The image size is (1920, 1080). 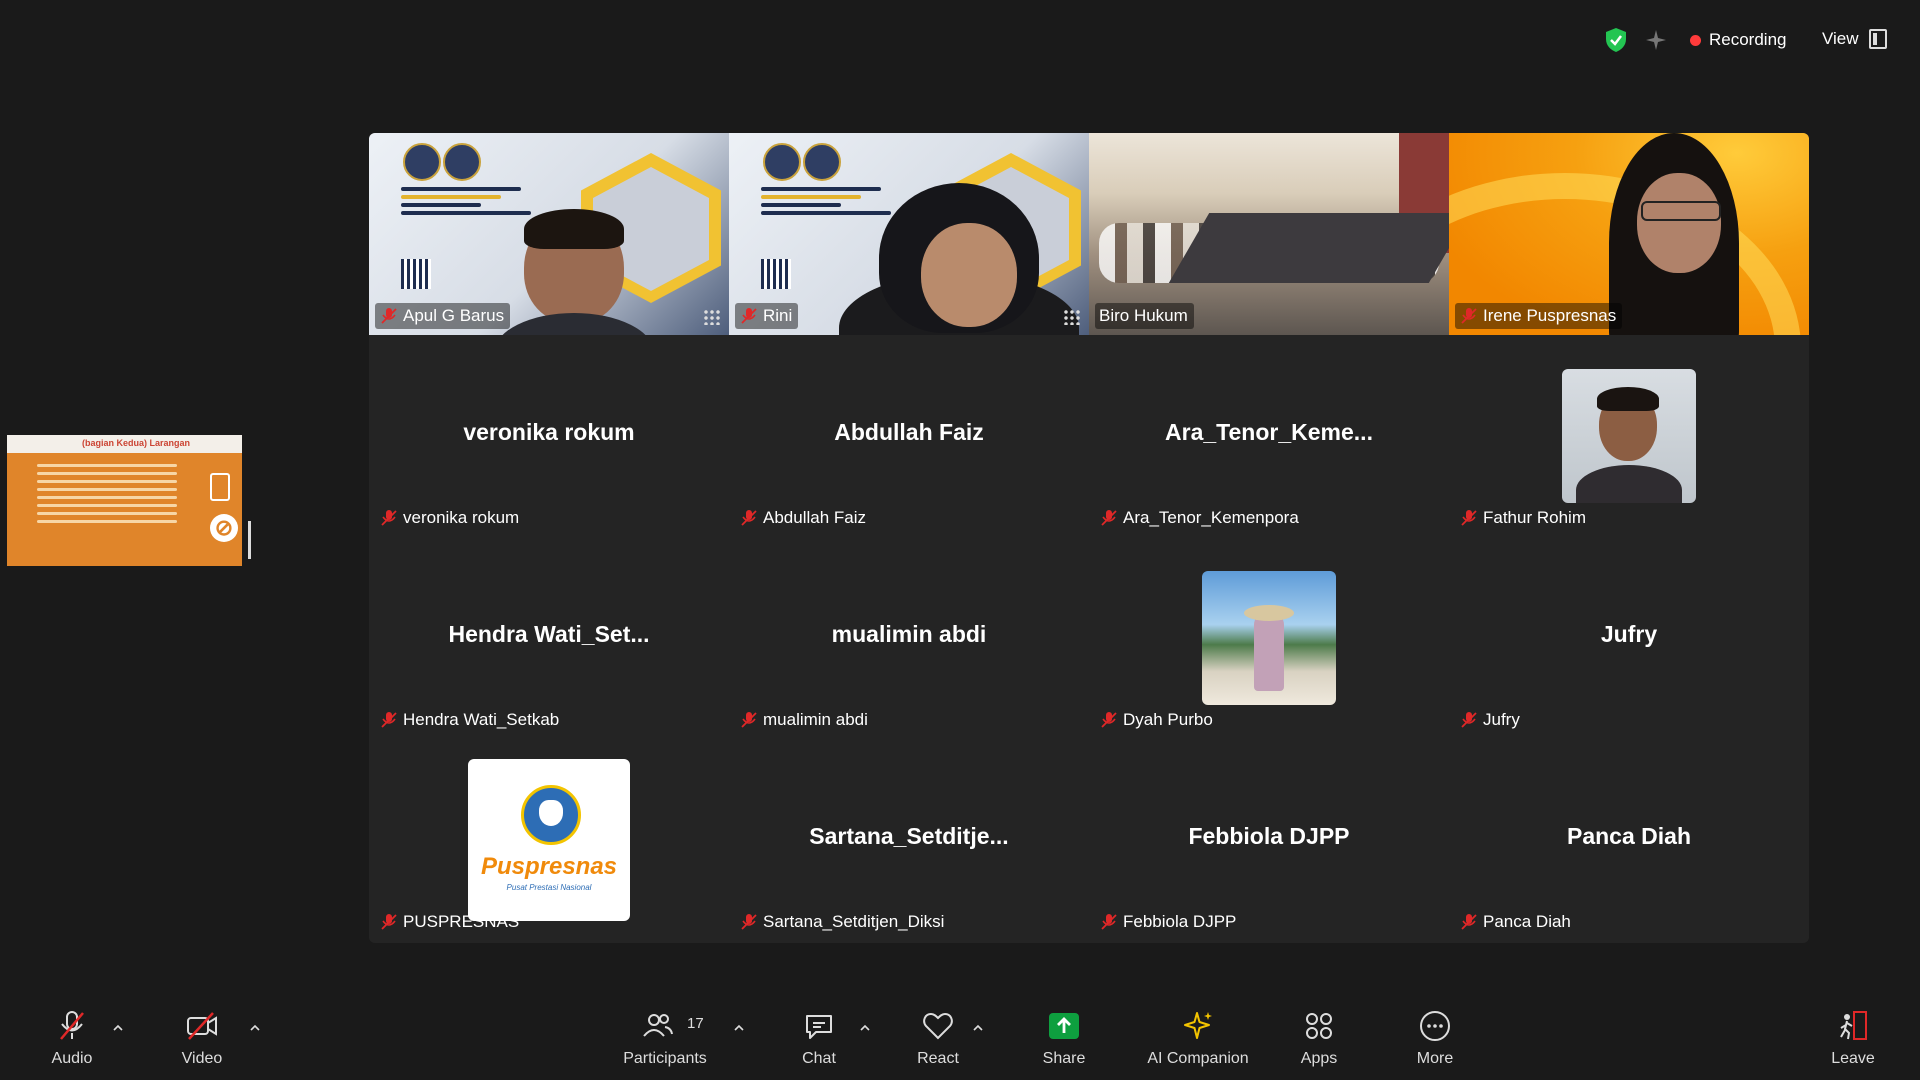 What do you see at coordinates (1157, 720) in the screenshot?
I see `participant-name-tag: Dyah Purbo` at bounding box center [1157, 720].